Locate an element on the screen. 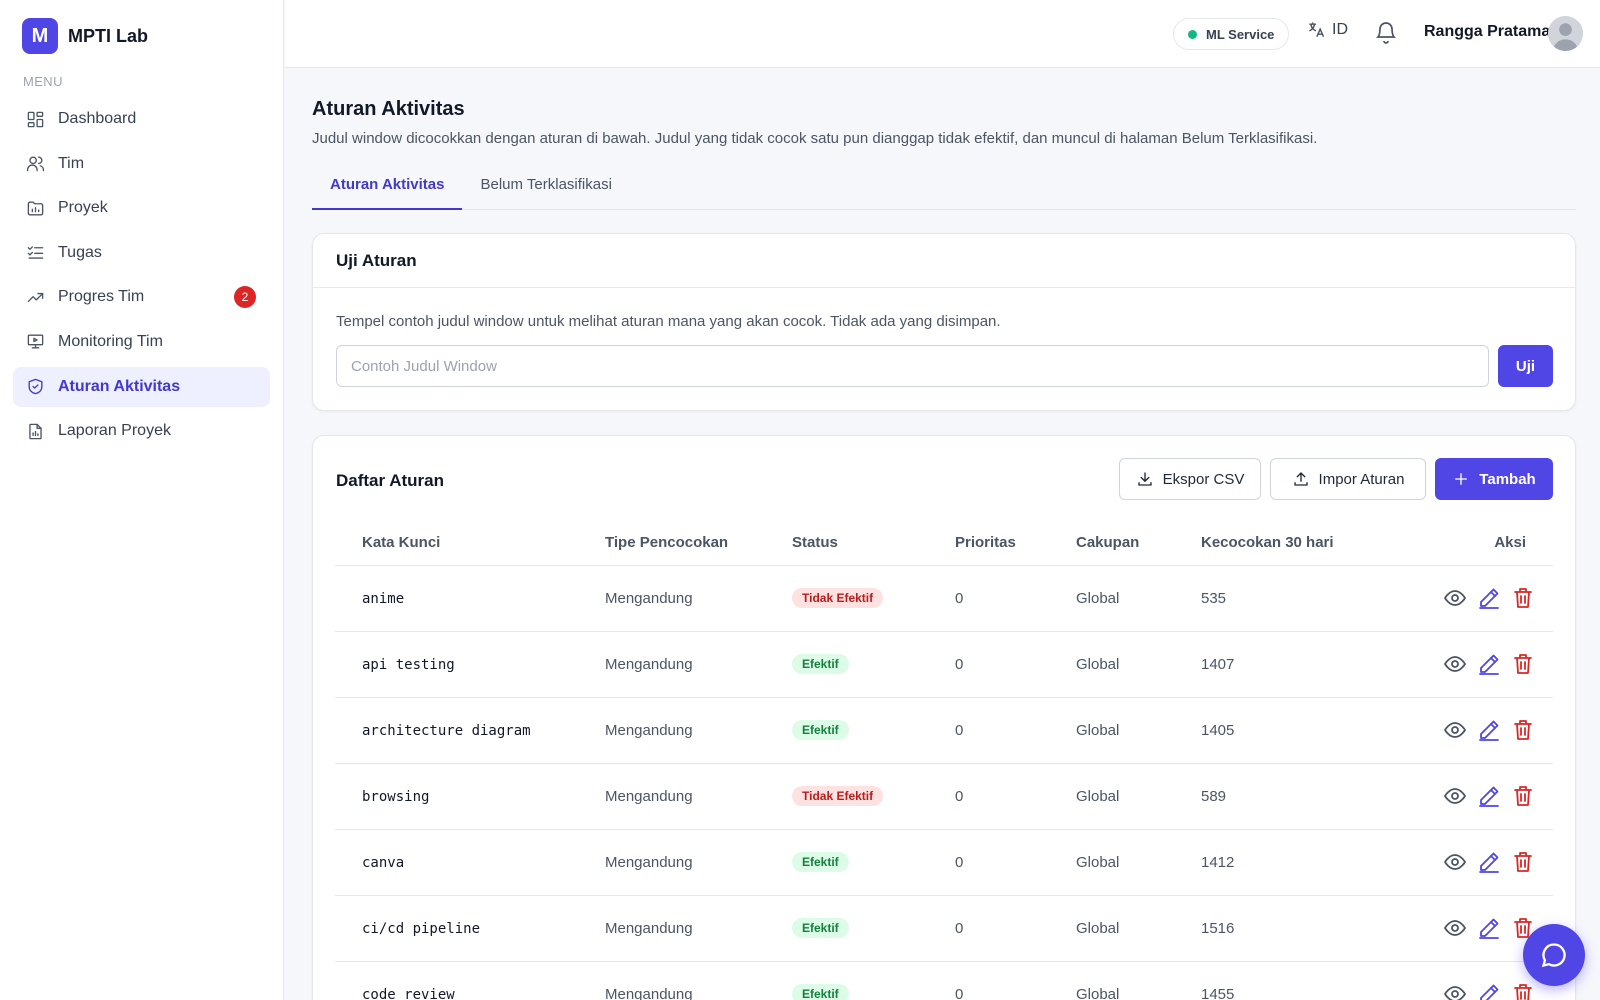 The image size is (1600, 1000). download-icon is located at coordinates (1144, 479).